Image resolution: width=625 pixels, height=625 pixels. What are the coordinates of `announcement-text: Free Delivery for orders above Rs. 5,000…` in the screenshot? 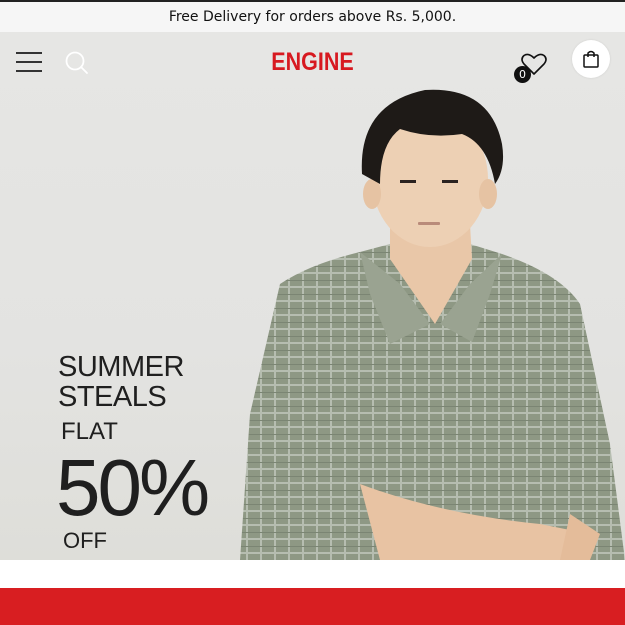 It's located at (312, 17).